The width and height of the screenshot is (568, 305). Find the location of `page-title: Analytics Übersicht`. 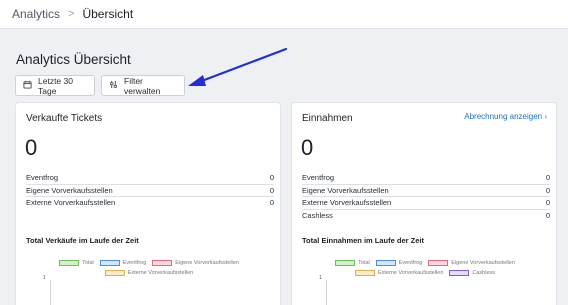

page-title: Analytics Übersicht is located at coordinates (73, 59).